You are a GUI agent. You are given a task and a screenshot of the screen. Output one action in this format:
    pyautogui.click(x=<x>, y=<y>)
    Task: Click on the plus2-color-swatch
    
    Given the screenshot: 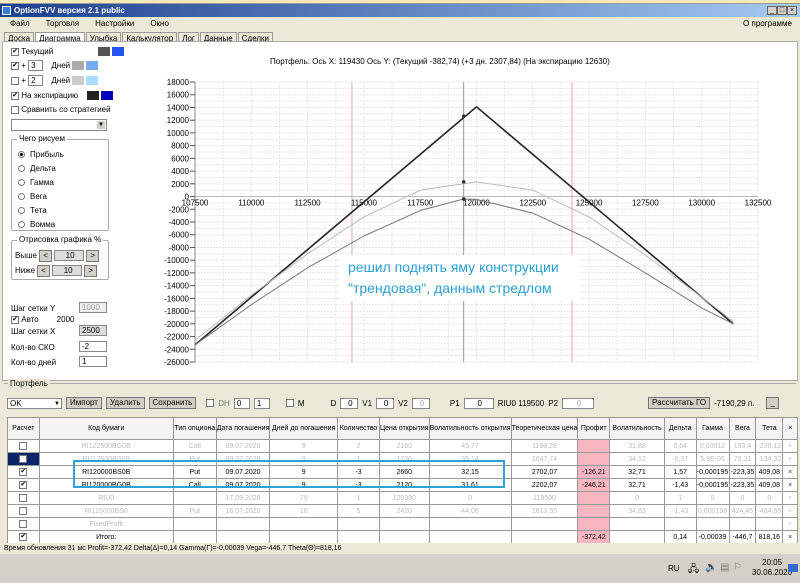 What is the action you would take?
    pyautogui.click(x=78, y=81)
    